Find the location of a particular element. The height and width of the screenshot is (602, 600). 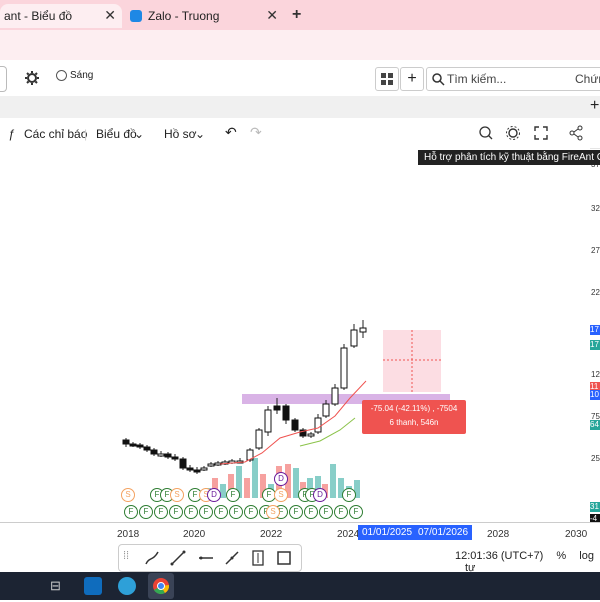

menu-edge is located at coordinates (3, 79).